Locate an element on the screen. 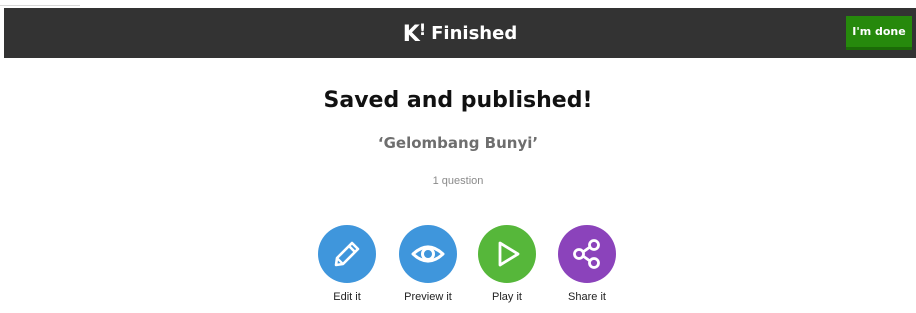  saved-headline: Saved and published! is located at coordinates (458, 100).